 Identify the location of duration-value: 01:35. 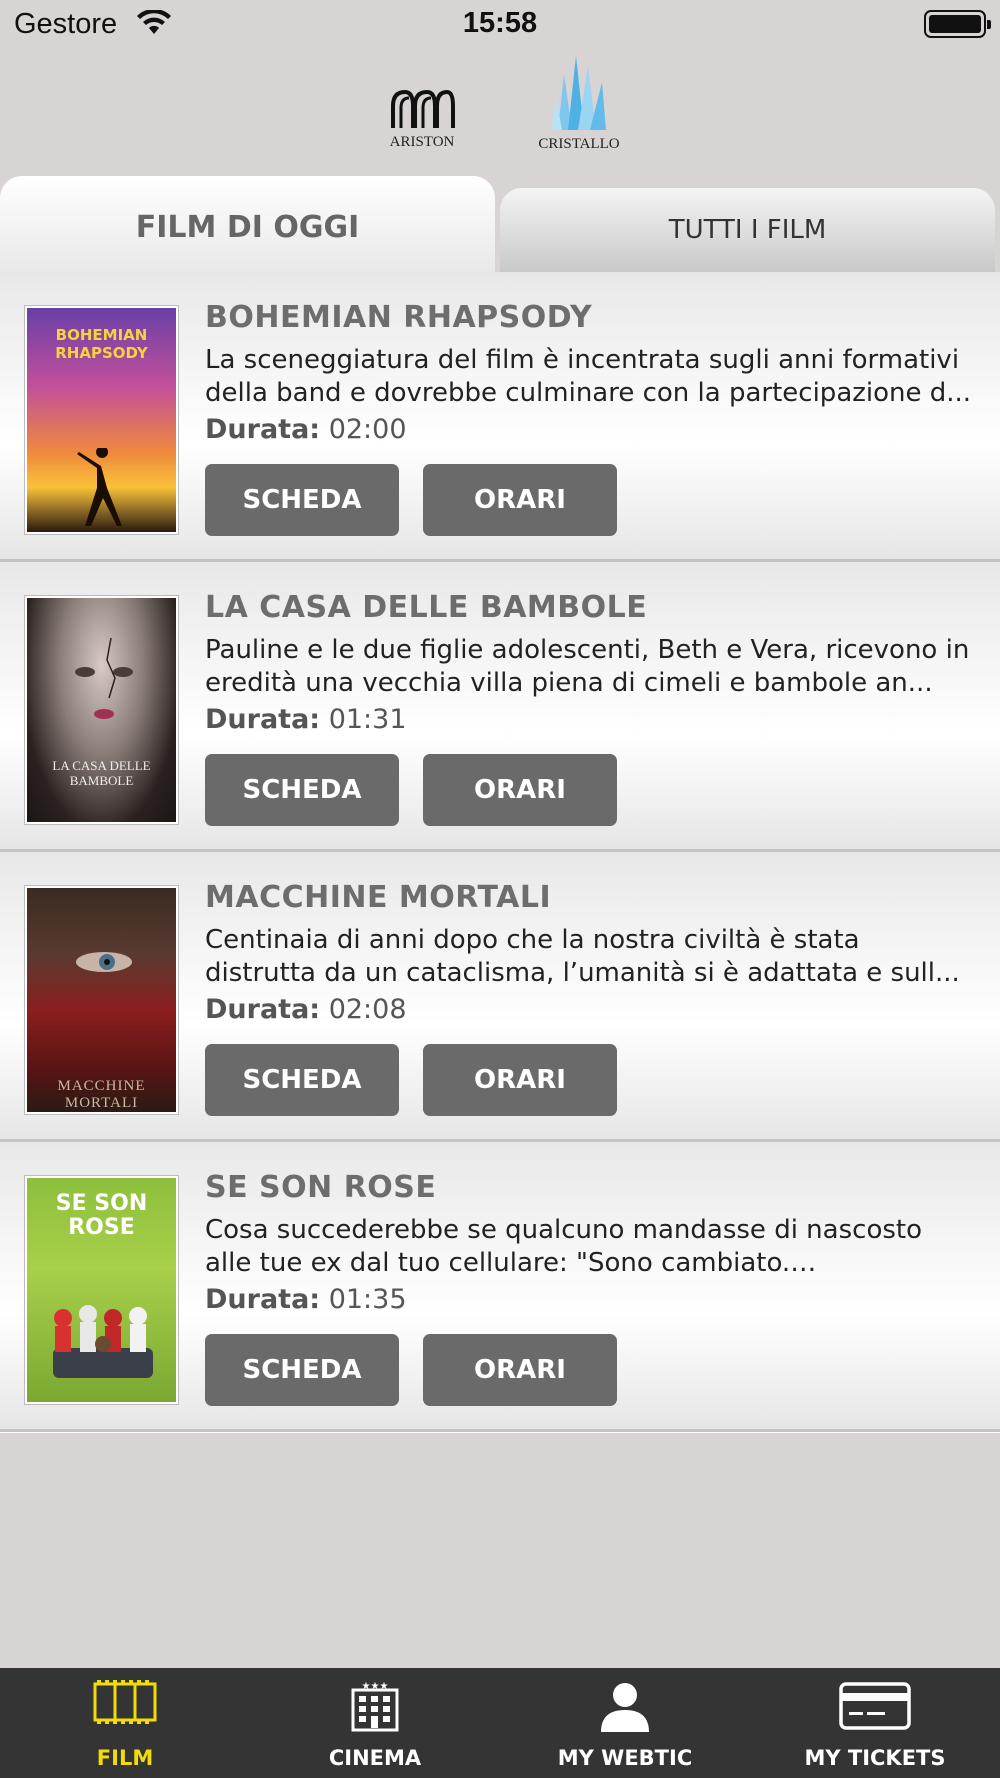
(367, 1299).